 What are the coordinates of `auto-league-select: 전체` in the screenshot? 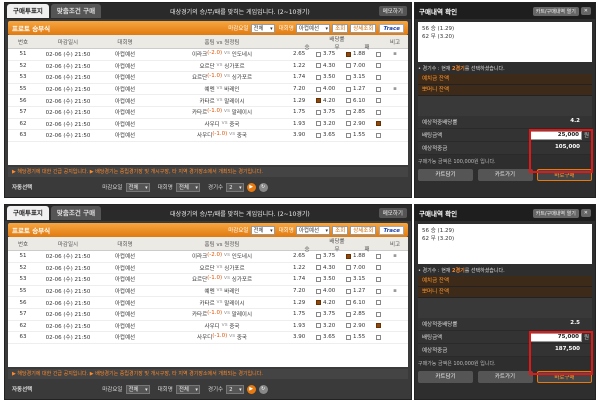 It's located at (187, 187).